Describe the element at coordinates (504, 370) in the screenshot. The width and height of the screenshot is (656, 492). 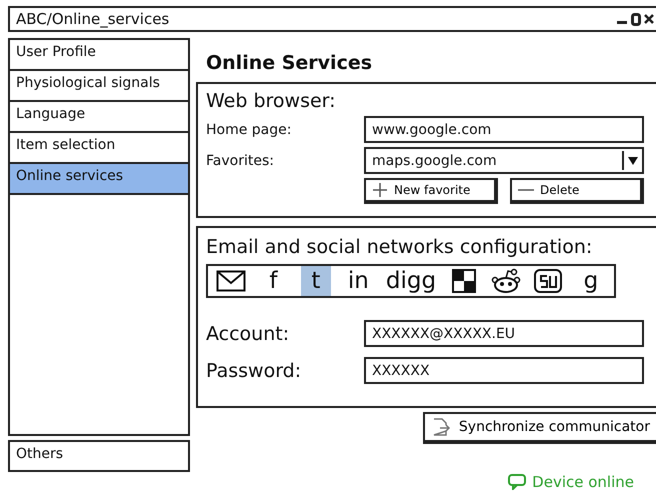
I see `password-field: XXXXXX` at that location.